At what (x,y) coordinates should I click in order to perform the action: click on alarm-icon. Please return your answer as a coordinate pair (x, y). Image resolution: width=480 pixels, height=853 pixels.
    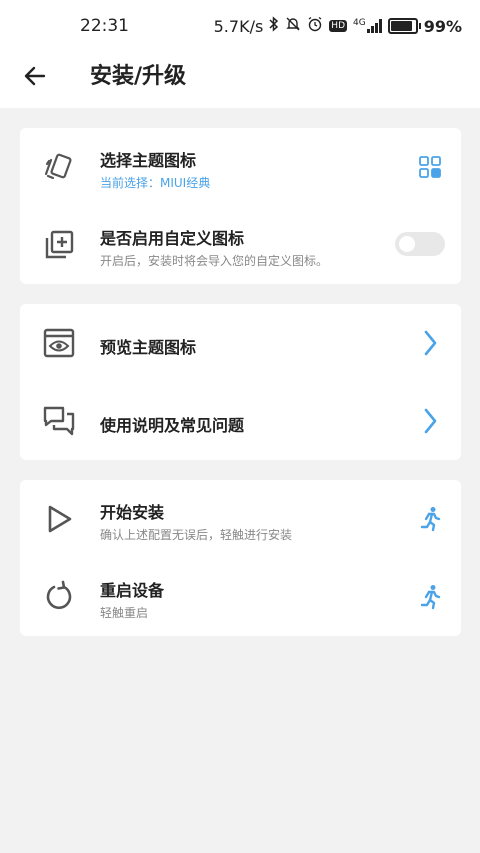
    Looking at the image, I should click on (315, 26).